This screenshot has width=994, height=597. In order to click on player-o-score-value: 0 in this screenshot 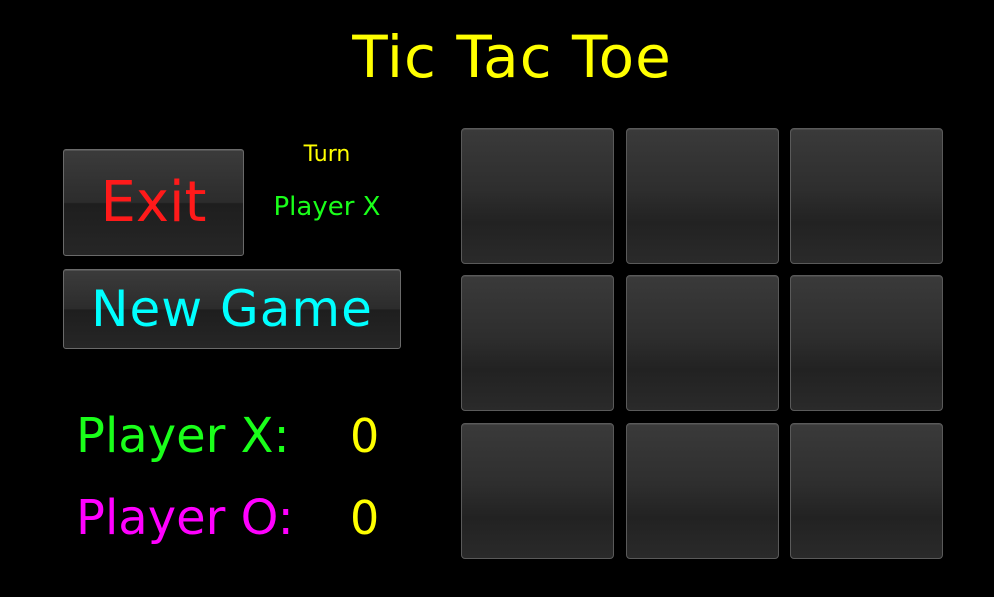, I will do `click(365, 518)`.